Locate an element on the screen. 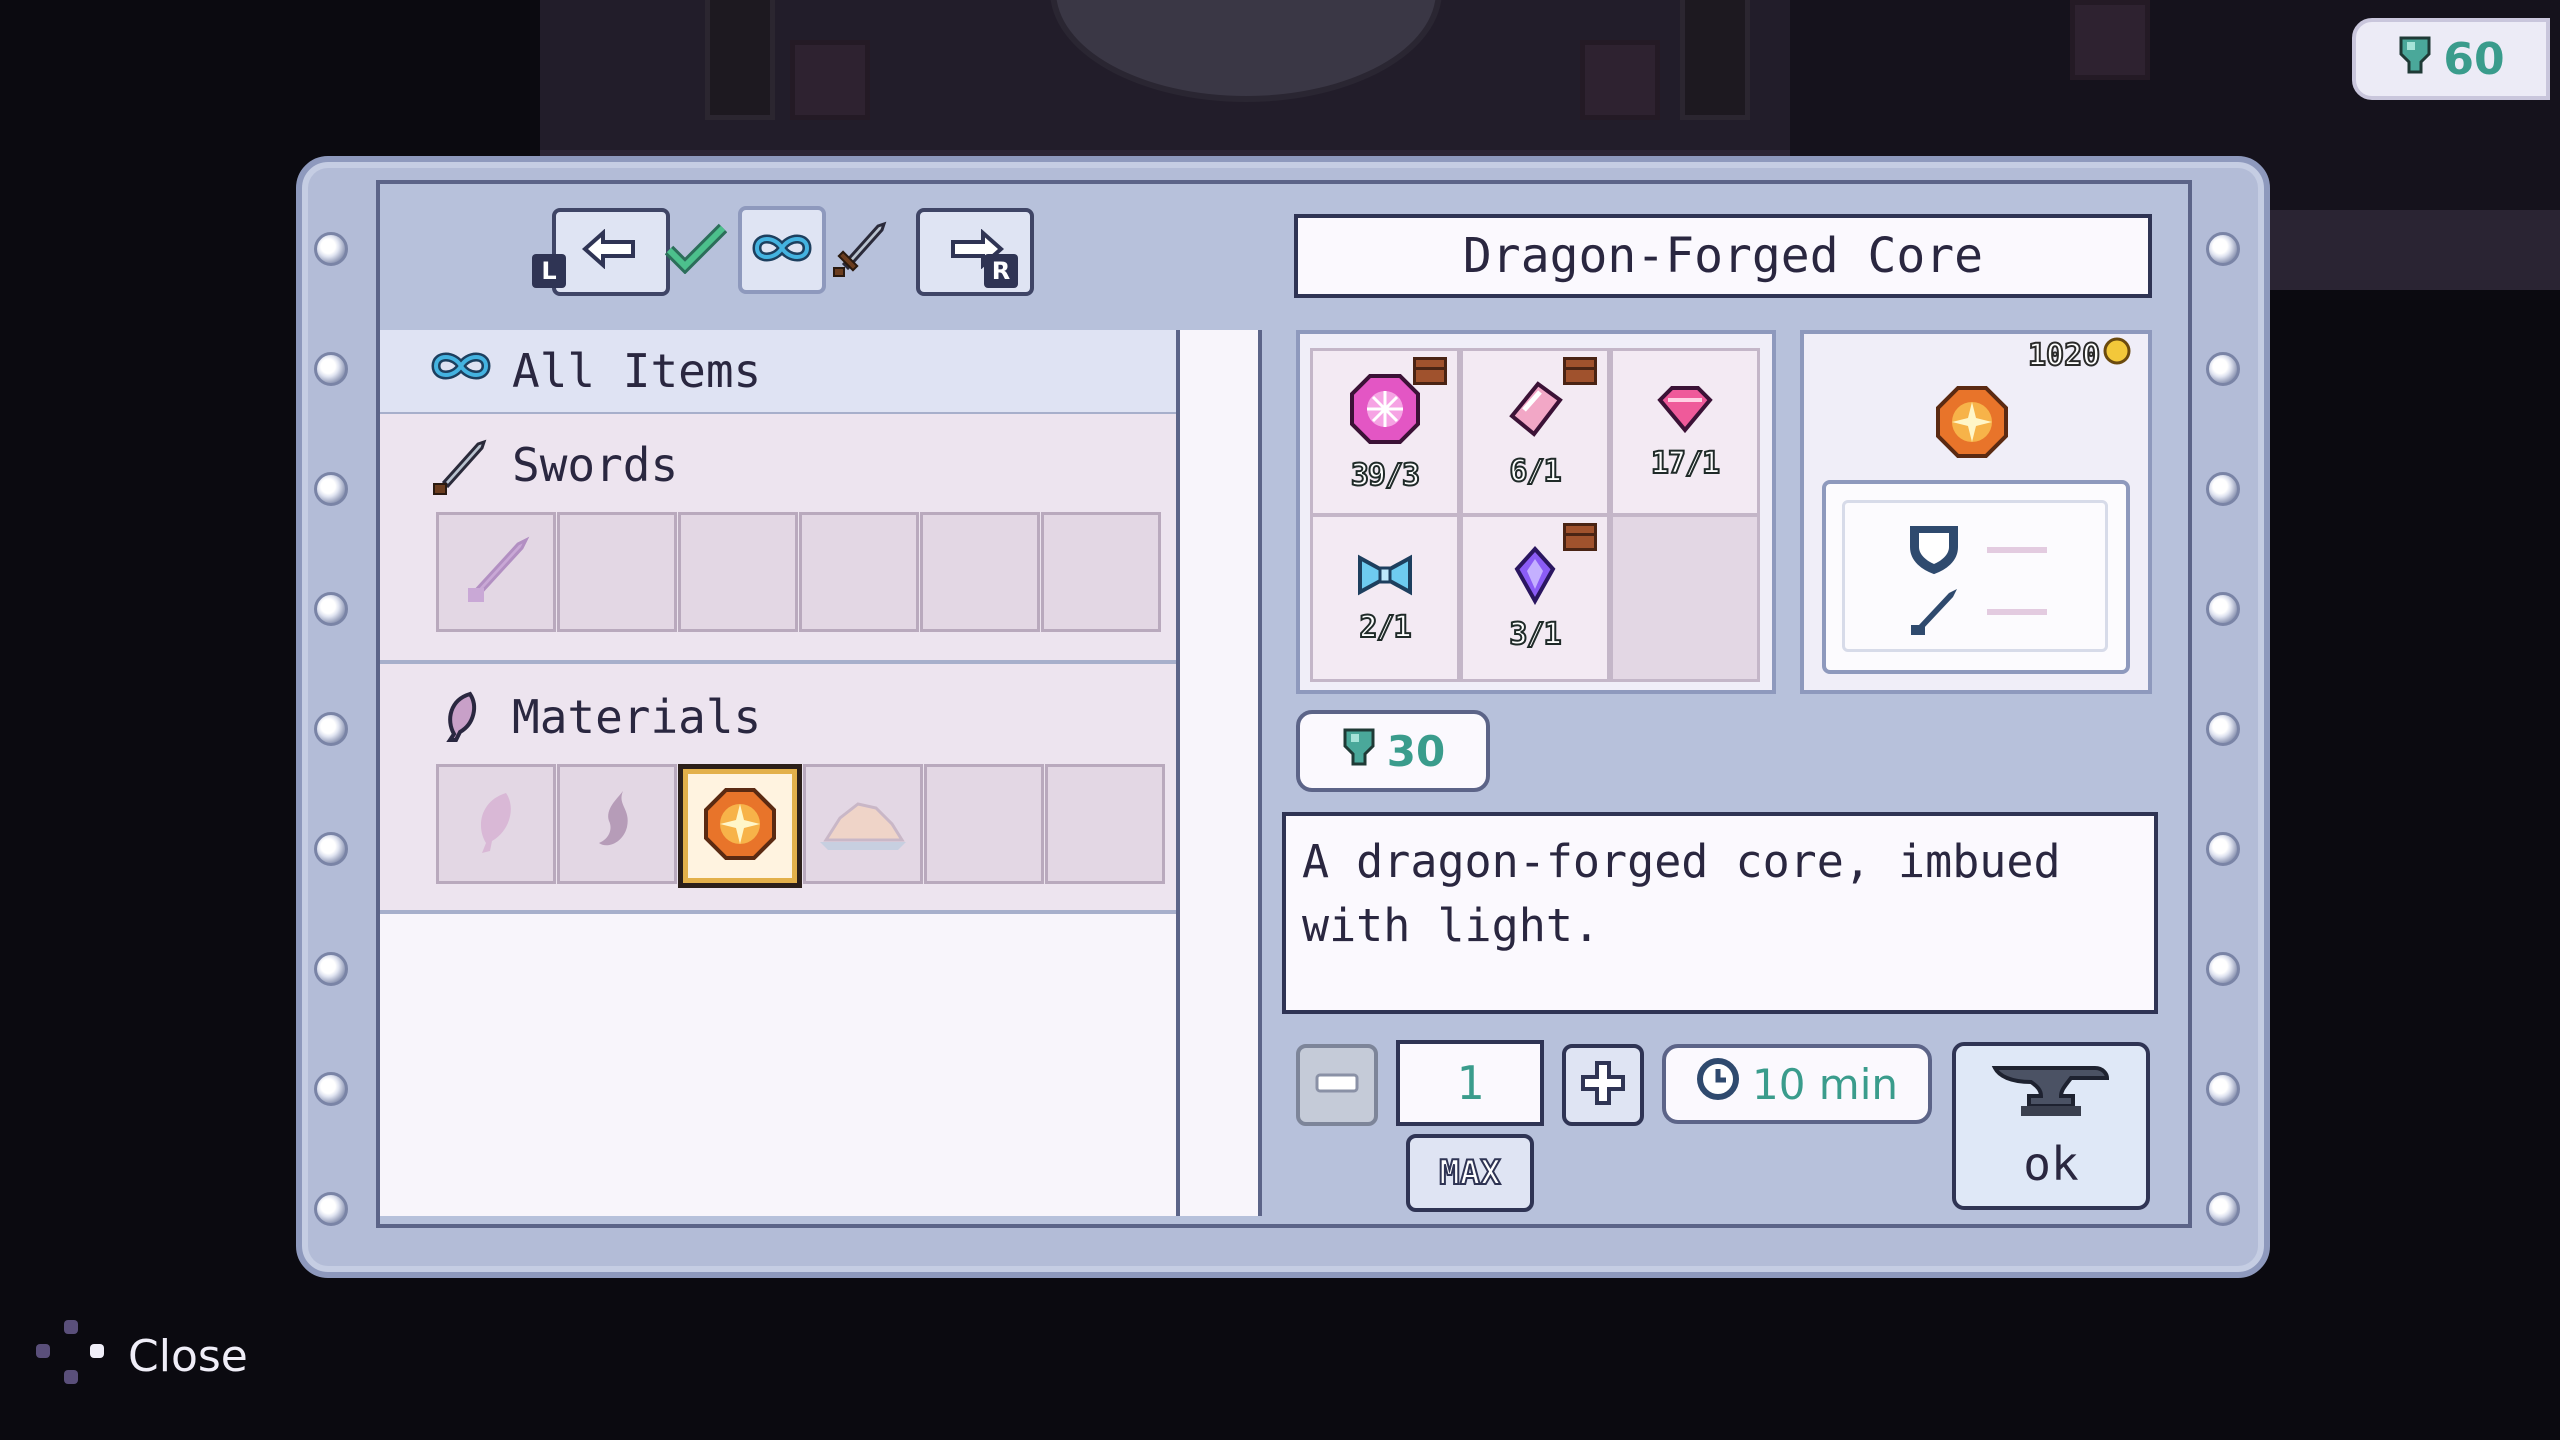 The height and width of the screenshot is (1440, 2560). max-quantity-button: MAX is located at coordinates (1470, 1173).